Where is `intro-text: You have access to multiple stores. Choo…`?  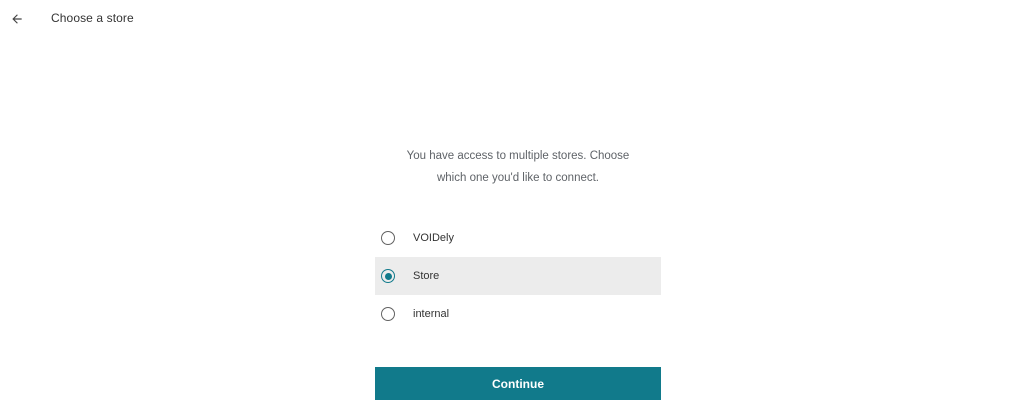
intro-text: You have access to multiple stores. Choo… is located at coordinates (518, 167).